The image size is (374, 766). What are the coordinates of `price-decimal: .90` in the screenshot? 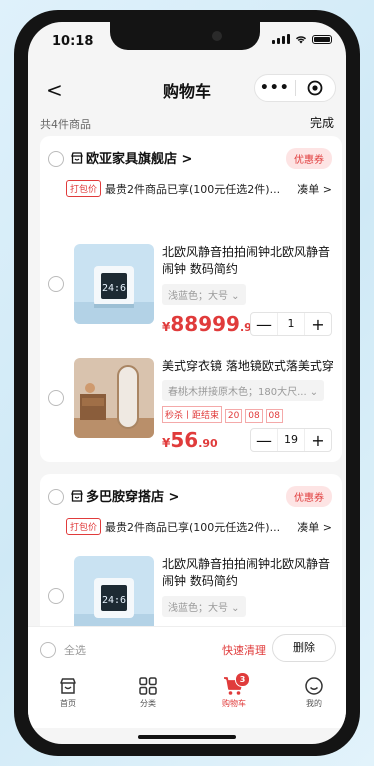 It's located at (208, 443).